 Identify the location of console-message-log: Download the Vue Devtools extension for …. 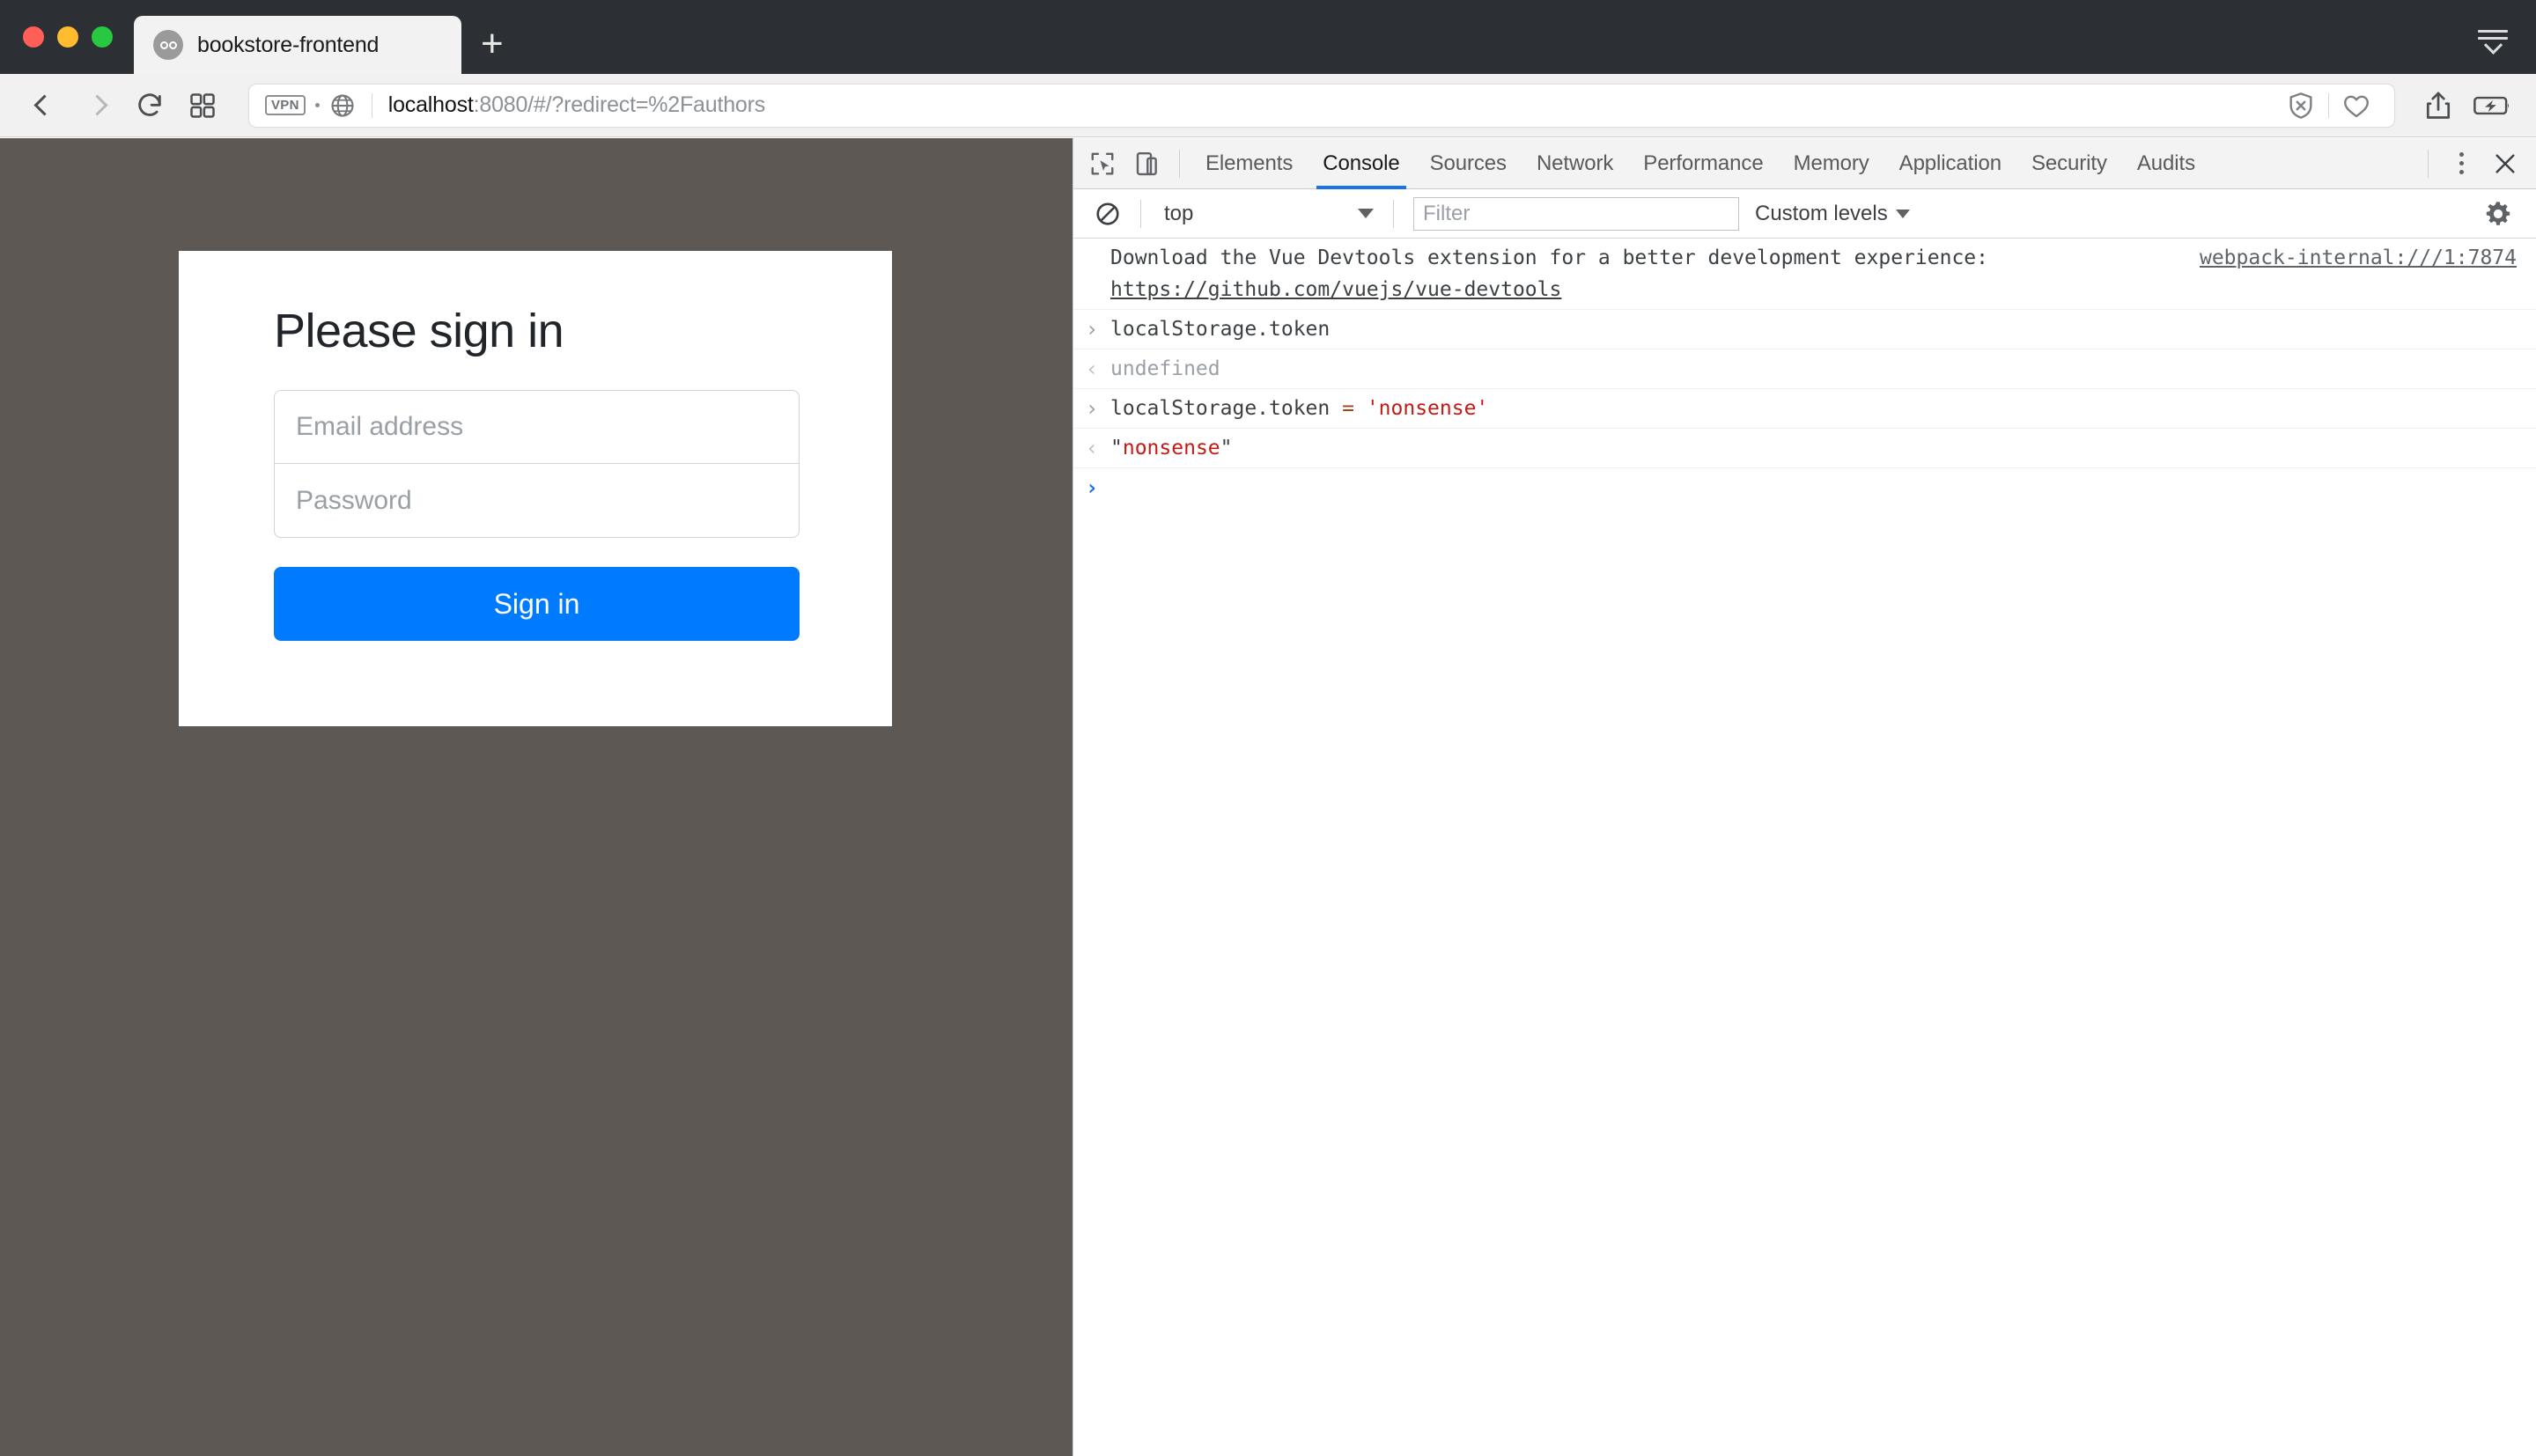
(1804, 274).